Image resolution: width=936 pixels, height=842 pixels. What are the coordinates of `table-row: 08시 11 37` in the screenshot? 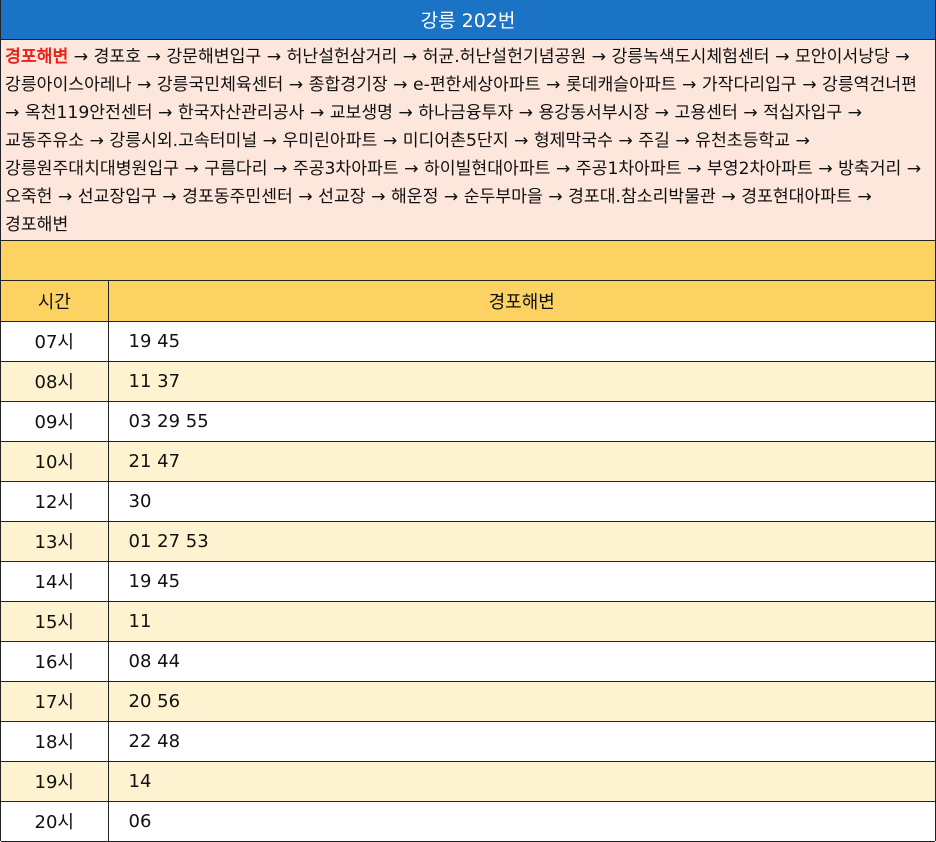 It's located at (468, 381).